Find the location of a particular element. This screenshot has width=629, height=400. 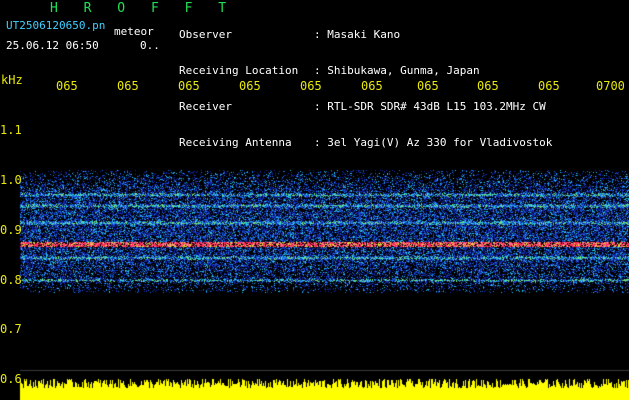

info-label: Receiver is located at coordinates (205, 106).